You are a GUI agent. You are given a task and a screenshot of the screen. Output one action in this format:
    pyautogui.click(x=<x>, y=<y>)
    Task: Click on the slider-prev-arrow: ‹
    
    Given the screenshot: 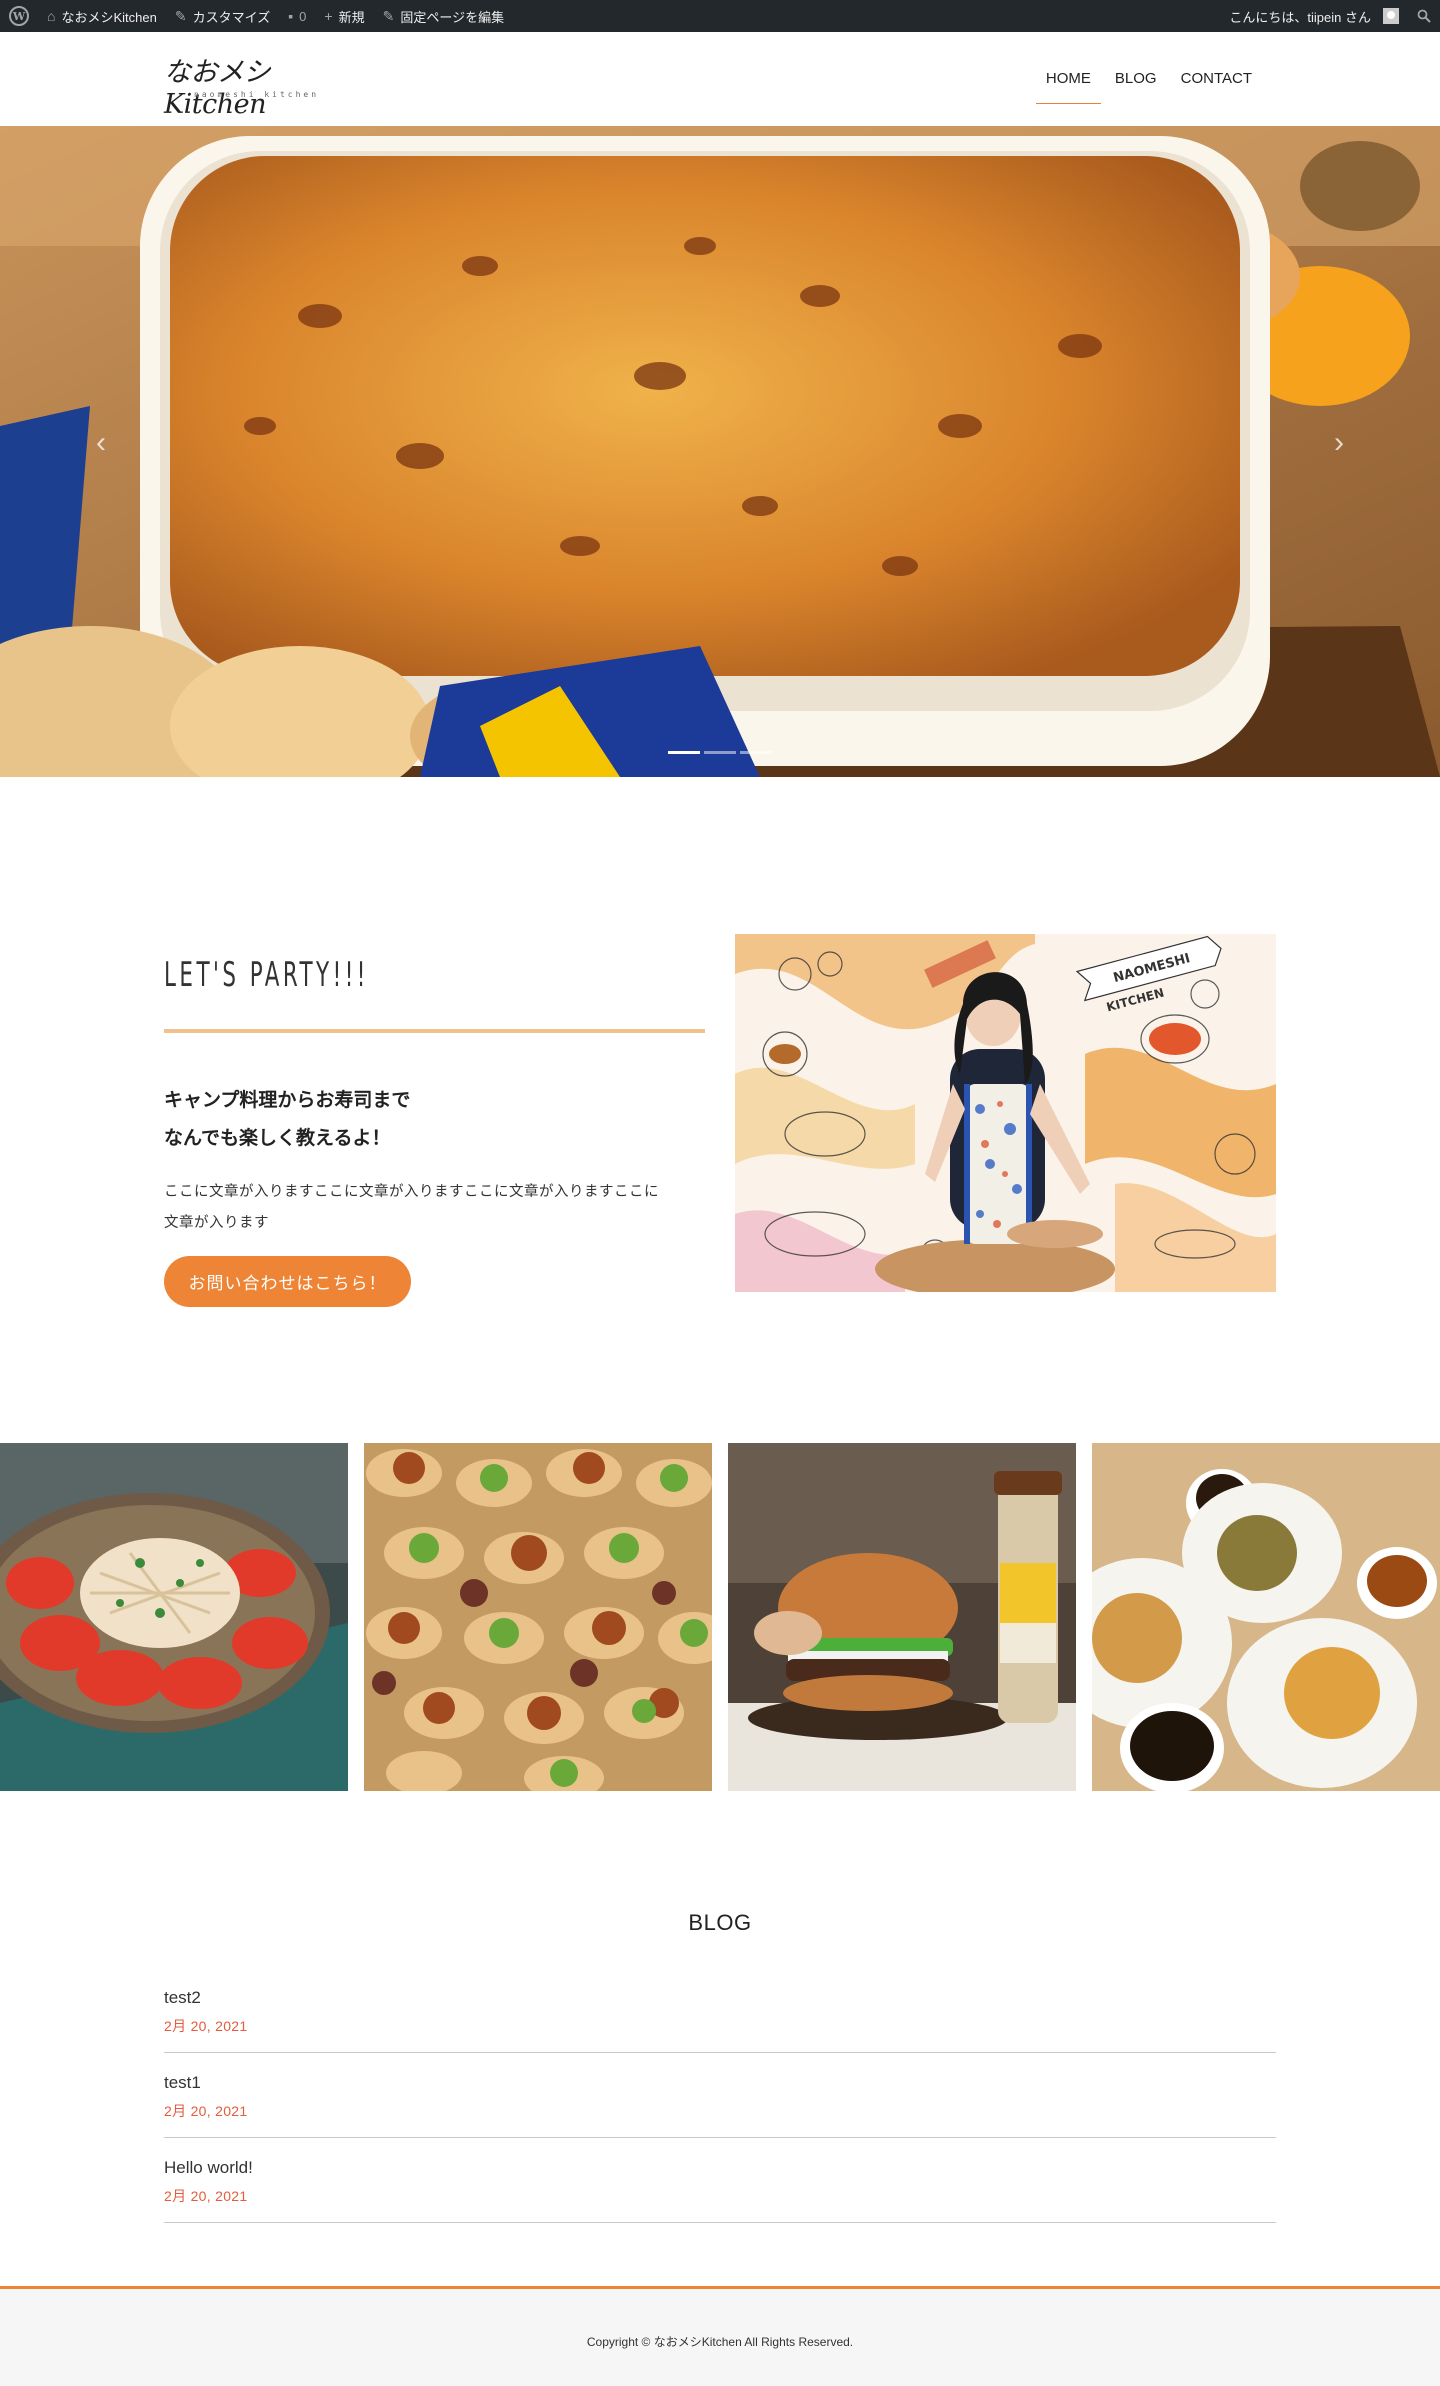 What is the action you would take?
    pyautogui.click(x=101, y=443)
    